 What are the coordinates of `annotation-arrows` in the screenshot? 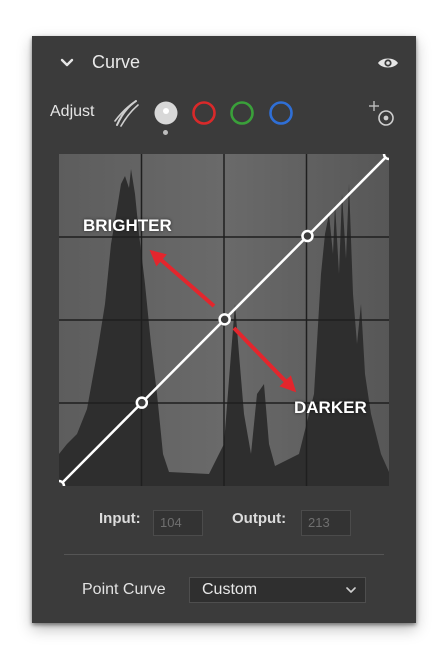 It's located at (223, 321).